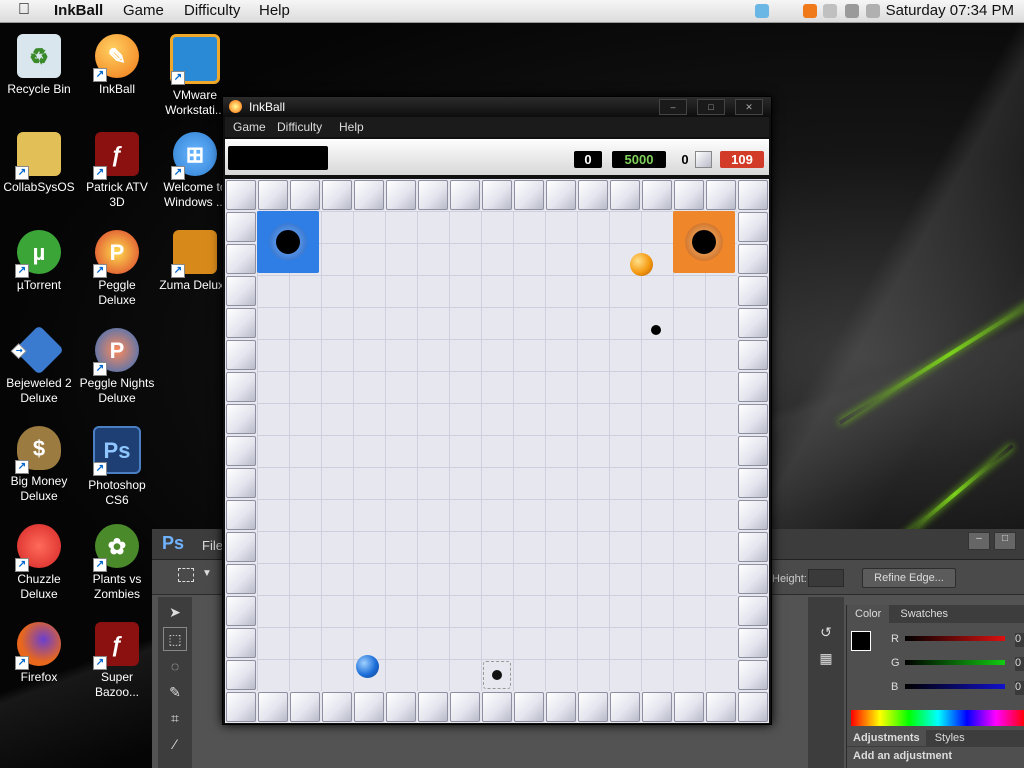  Describe the element at coordinates (299, 127) in the screenshot. I see `menu-difficulty: Difficulty` at that location.